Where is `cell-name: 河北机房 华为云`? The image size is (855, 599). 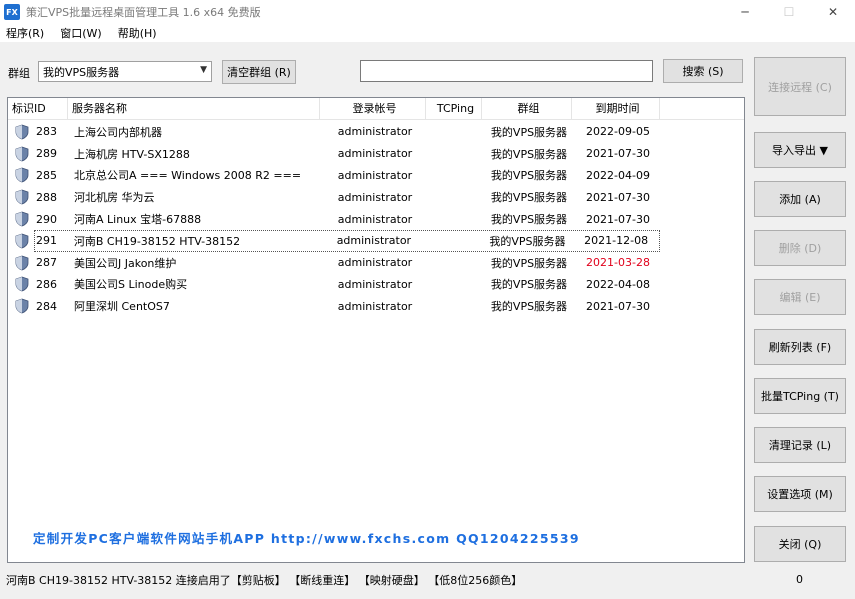
cell-name: 河北机房 华为云 is located at coordinates (114, 198).